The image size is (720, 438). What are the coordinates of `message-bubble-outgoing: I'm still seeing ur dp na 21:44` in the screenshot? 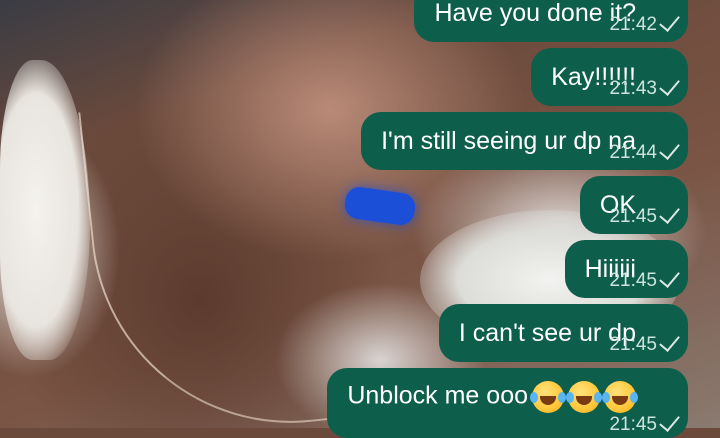 It's located at (524, 141).